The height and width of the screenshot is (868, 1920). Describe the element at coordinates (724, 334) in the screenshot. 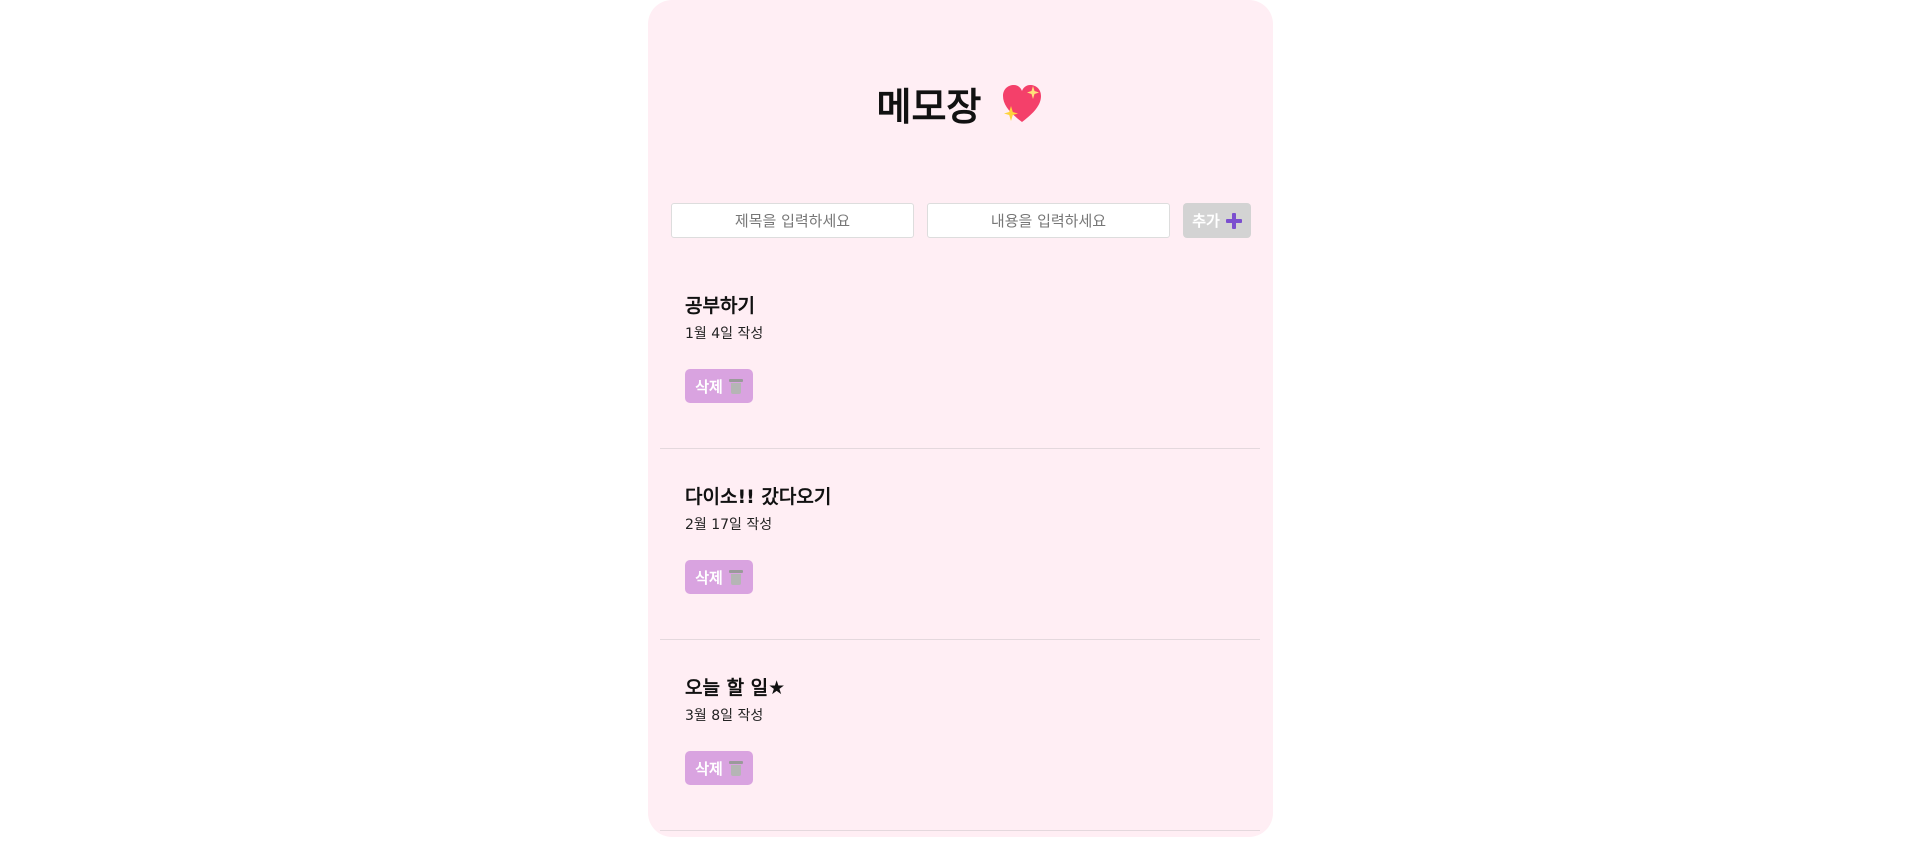

I see `memo-date: 1월 4일 작성` at that location.